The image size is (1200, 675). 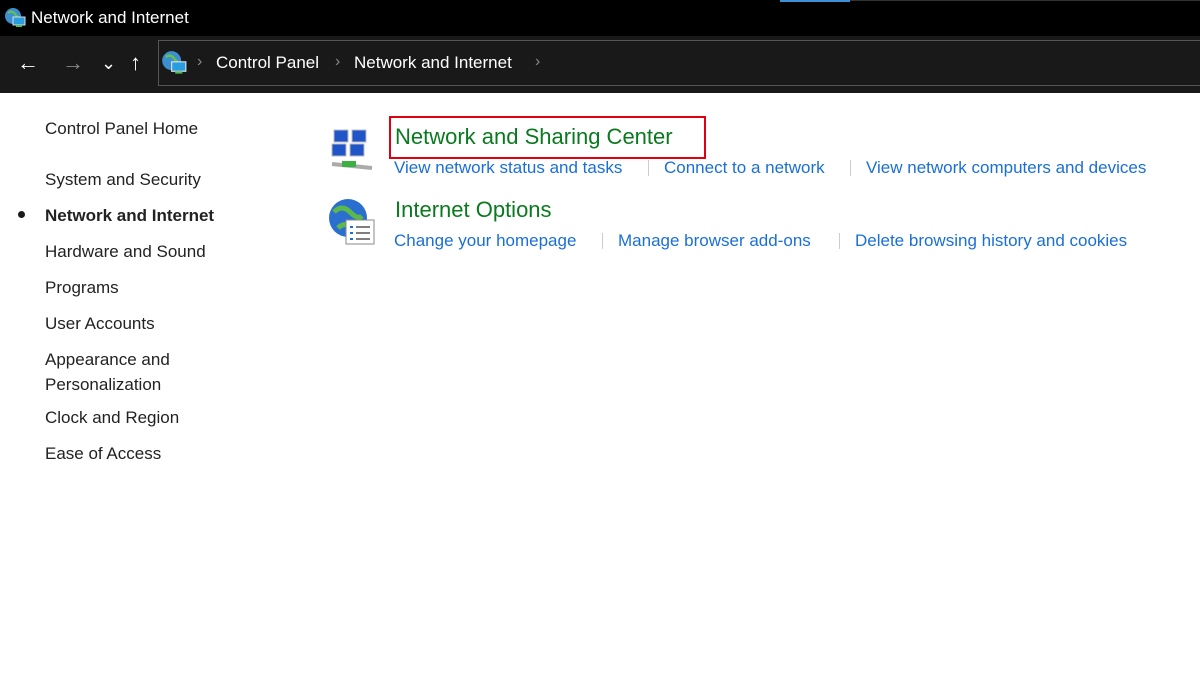 I want to click on back-arrow-icon: ←, so click(x=28, y=63).